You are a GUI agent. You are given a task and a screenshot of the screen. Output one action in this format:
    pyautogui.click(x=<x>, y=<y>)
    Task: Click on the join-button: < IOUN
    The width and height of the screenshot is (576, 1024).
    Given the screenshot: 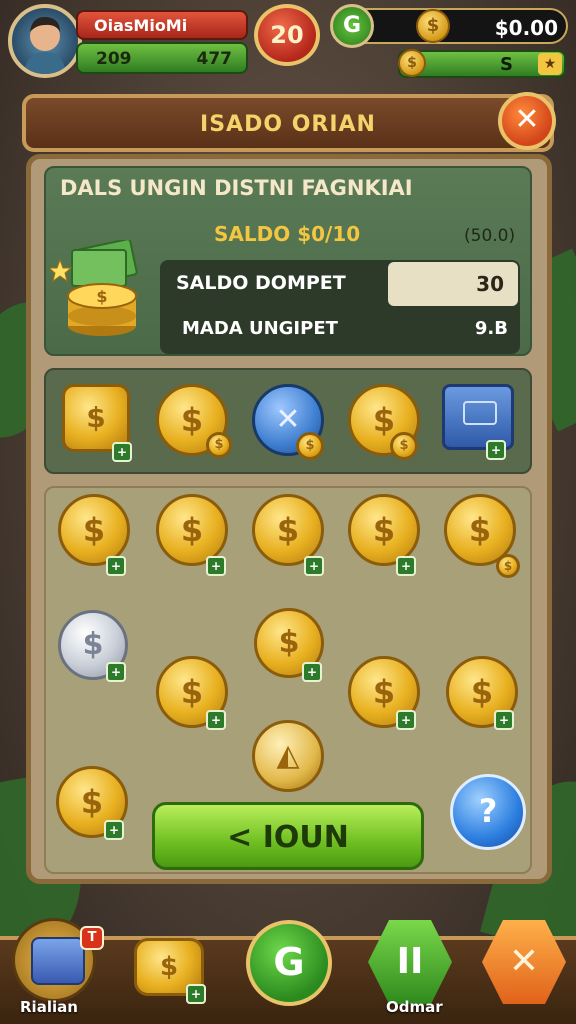 What is the action you would take?
    pyautogui.click(x=288, y=836)
    